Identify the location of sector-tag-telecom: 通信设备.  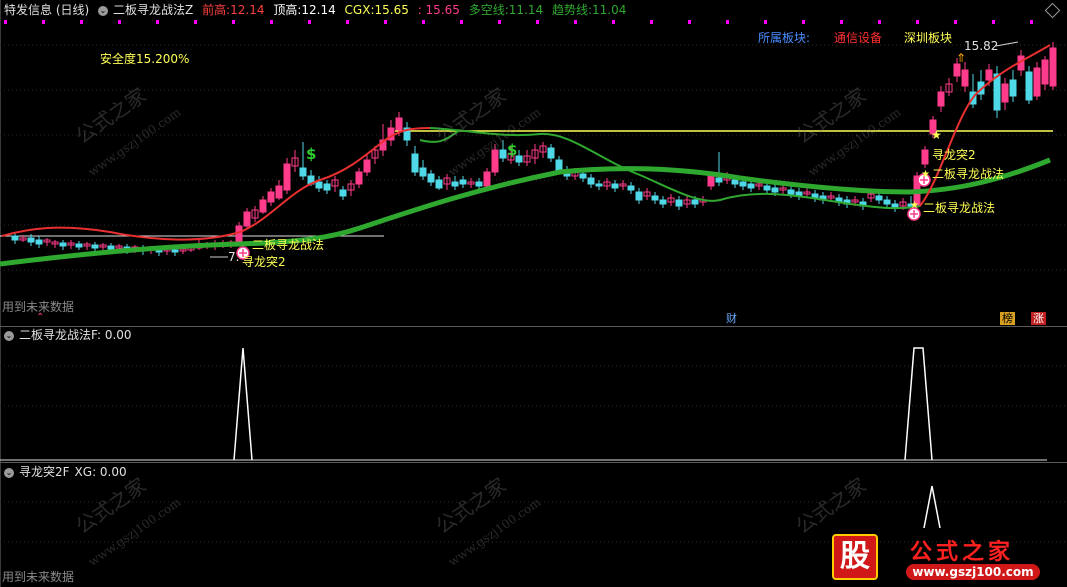
(858, 37).